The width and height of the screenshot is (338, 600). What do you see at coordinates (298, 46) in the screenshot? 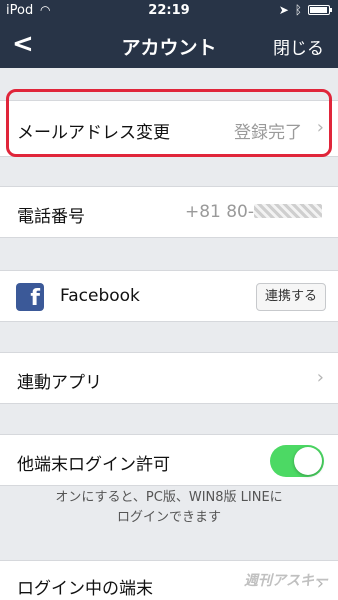
I see `close-button: 閉じる` at bounding box center [298, 46].